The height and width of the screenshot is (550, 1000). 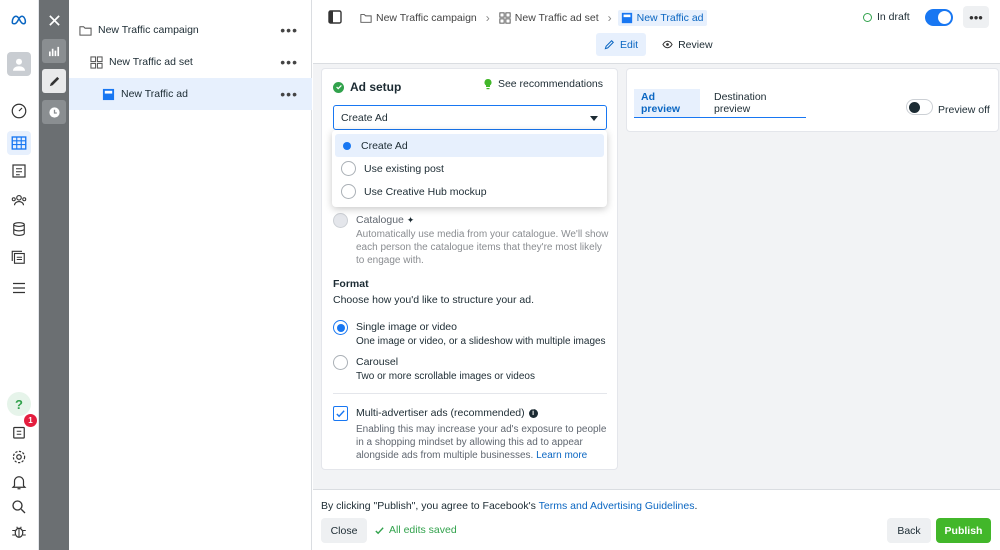 I want to click on ad-setup-select-value: Create Ad, so click(x=364, y=117).